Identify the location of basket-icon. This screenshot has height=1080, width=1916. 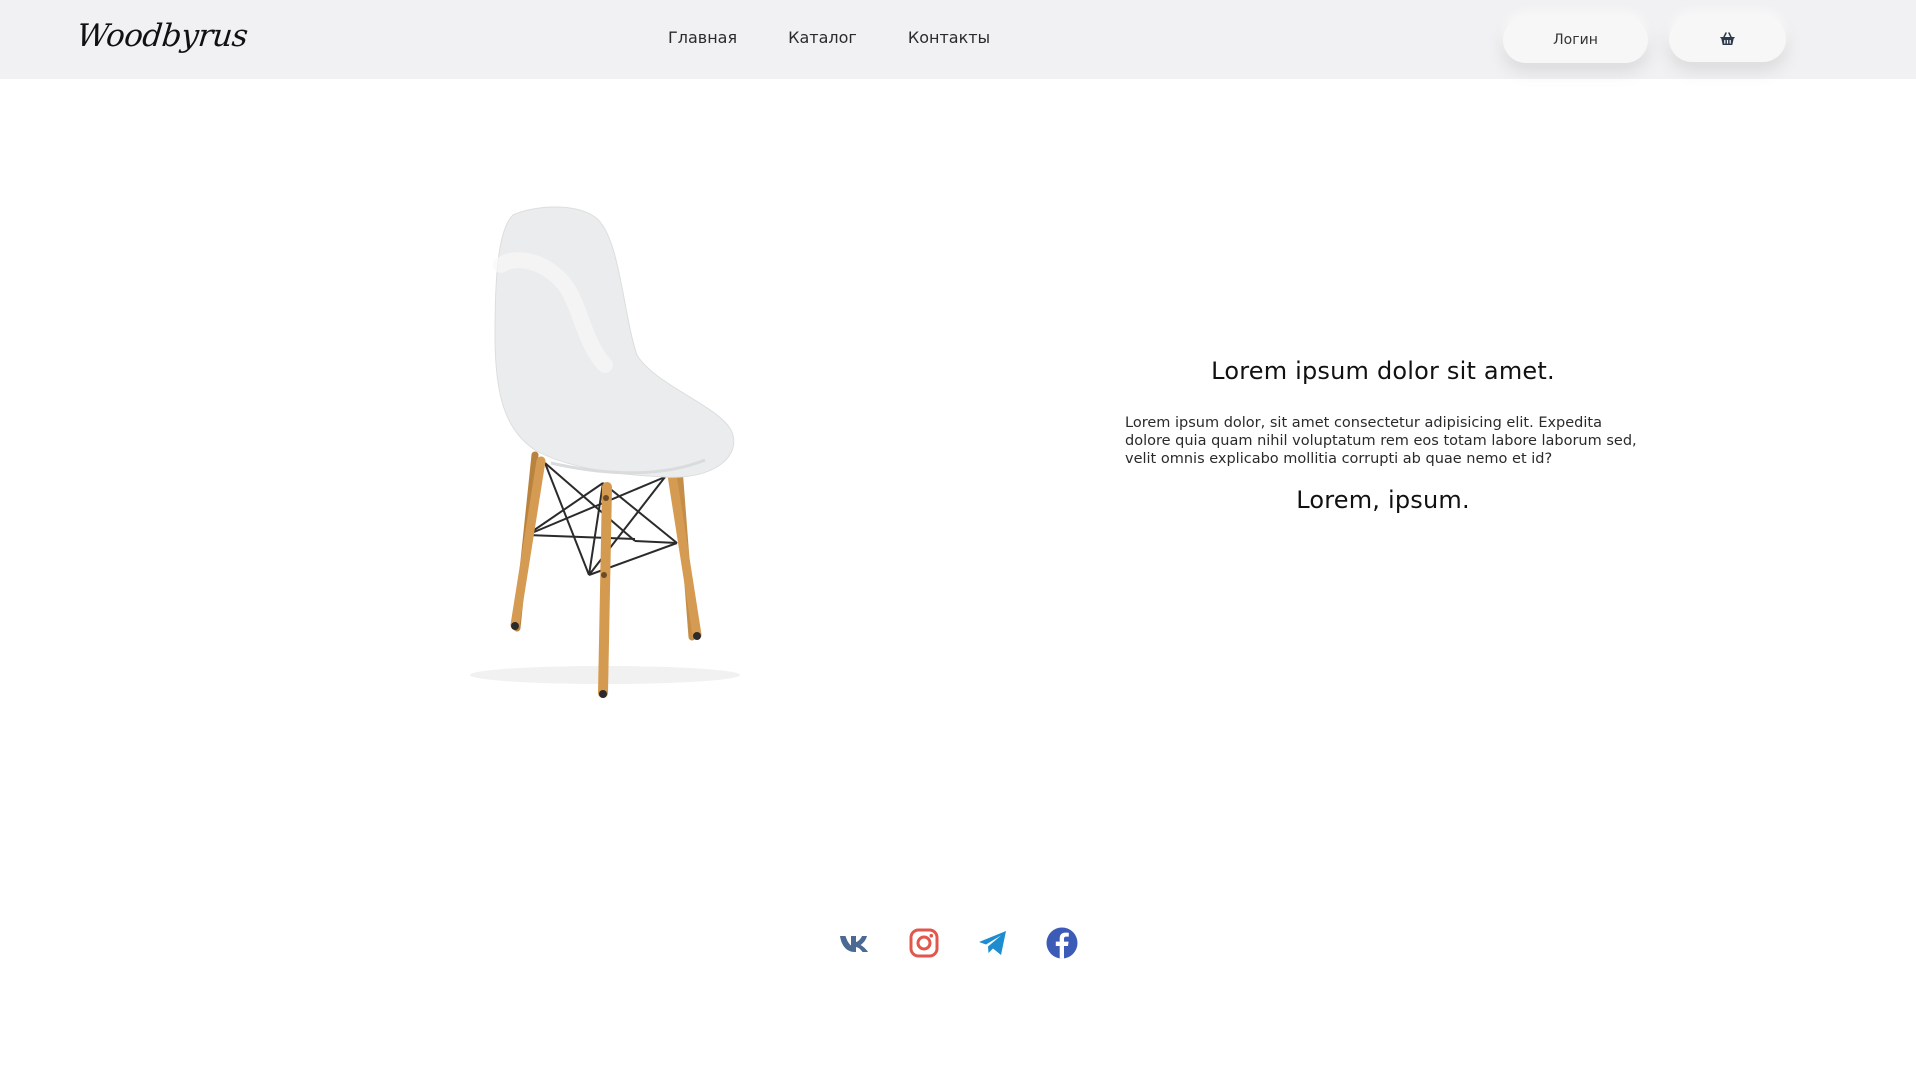
(1727, 38).